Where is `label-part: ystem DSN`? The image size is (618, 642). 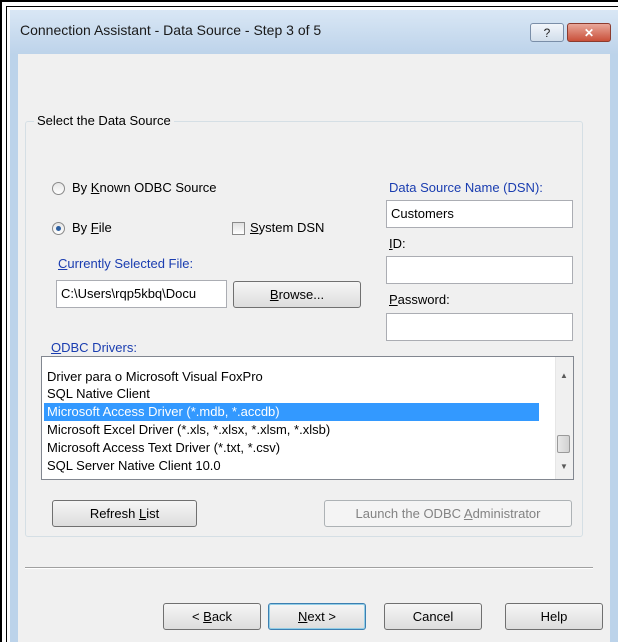 label-part: ystem DSN is located at coordinates (291, 227).